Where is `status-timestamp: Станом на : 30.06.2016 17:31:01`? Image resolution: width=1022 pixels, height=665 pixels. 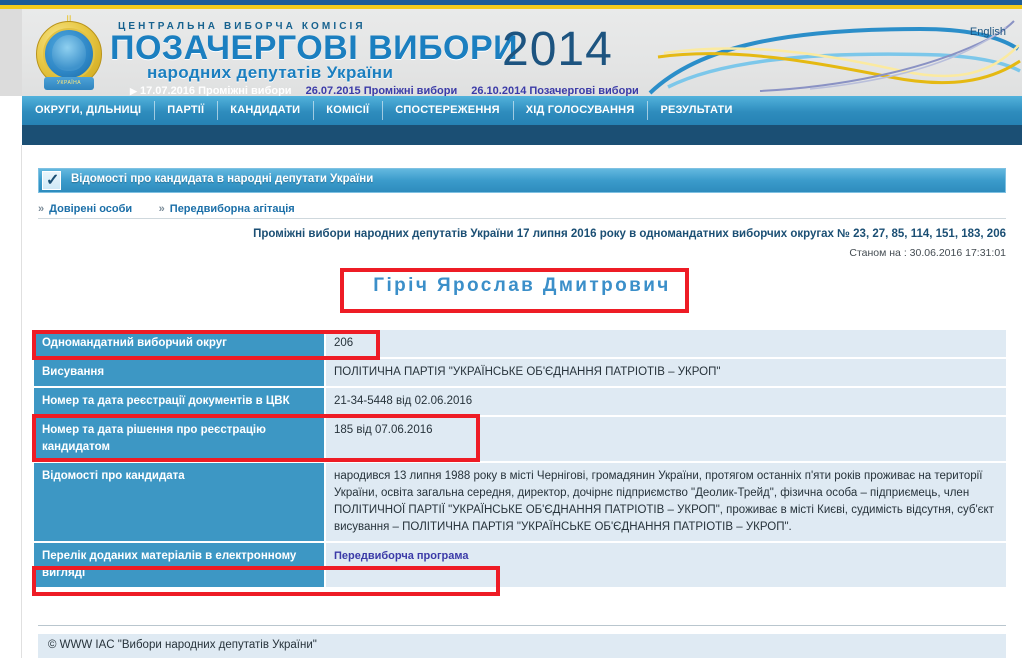
status-timestamp: Станом на : 30.06.2016 17:31:01 is located at coordinates (927, 253).